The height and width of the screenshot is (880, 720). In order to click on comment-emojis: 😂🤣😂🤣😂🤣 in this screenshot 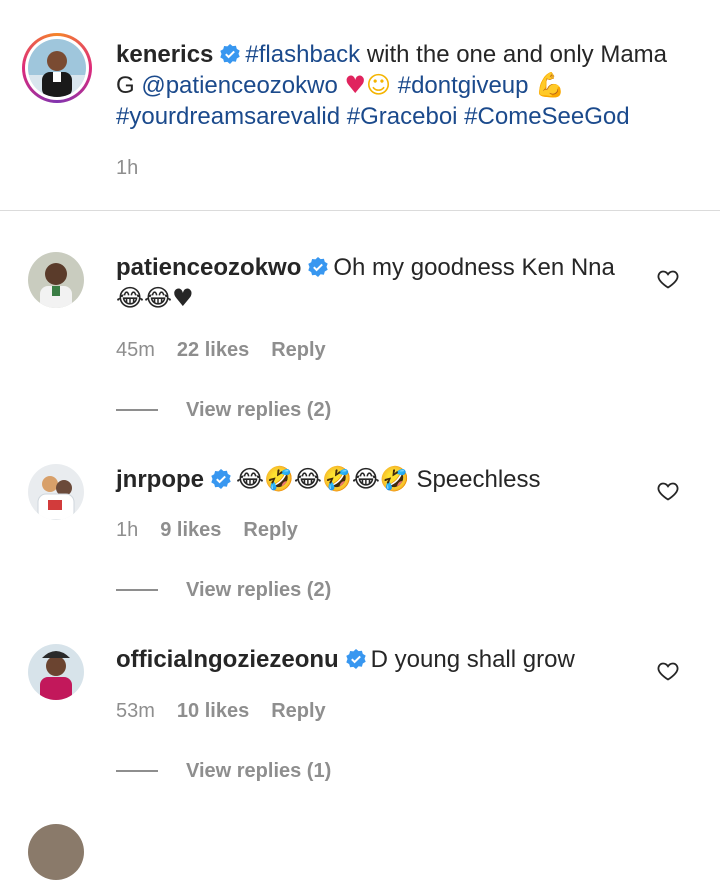, I will do `click(323, 479)`.